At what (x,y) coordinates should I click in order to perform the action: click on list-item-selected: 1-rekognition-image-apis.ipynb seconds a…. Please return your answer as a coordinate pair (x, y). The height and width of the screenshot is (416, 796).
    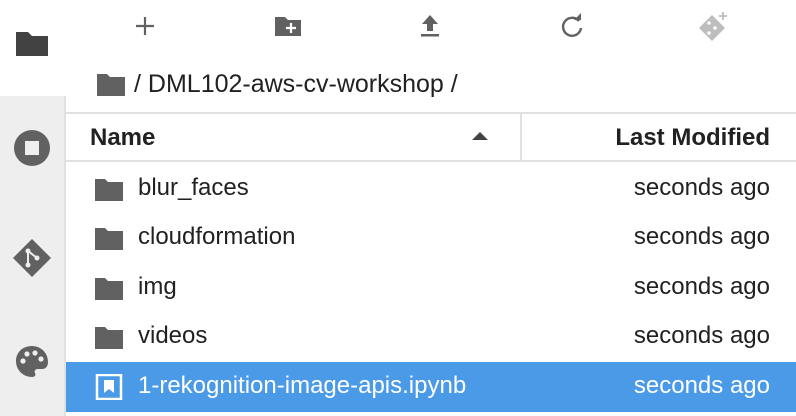
    Looking at the image, I should click on (431, 387).